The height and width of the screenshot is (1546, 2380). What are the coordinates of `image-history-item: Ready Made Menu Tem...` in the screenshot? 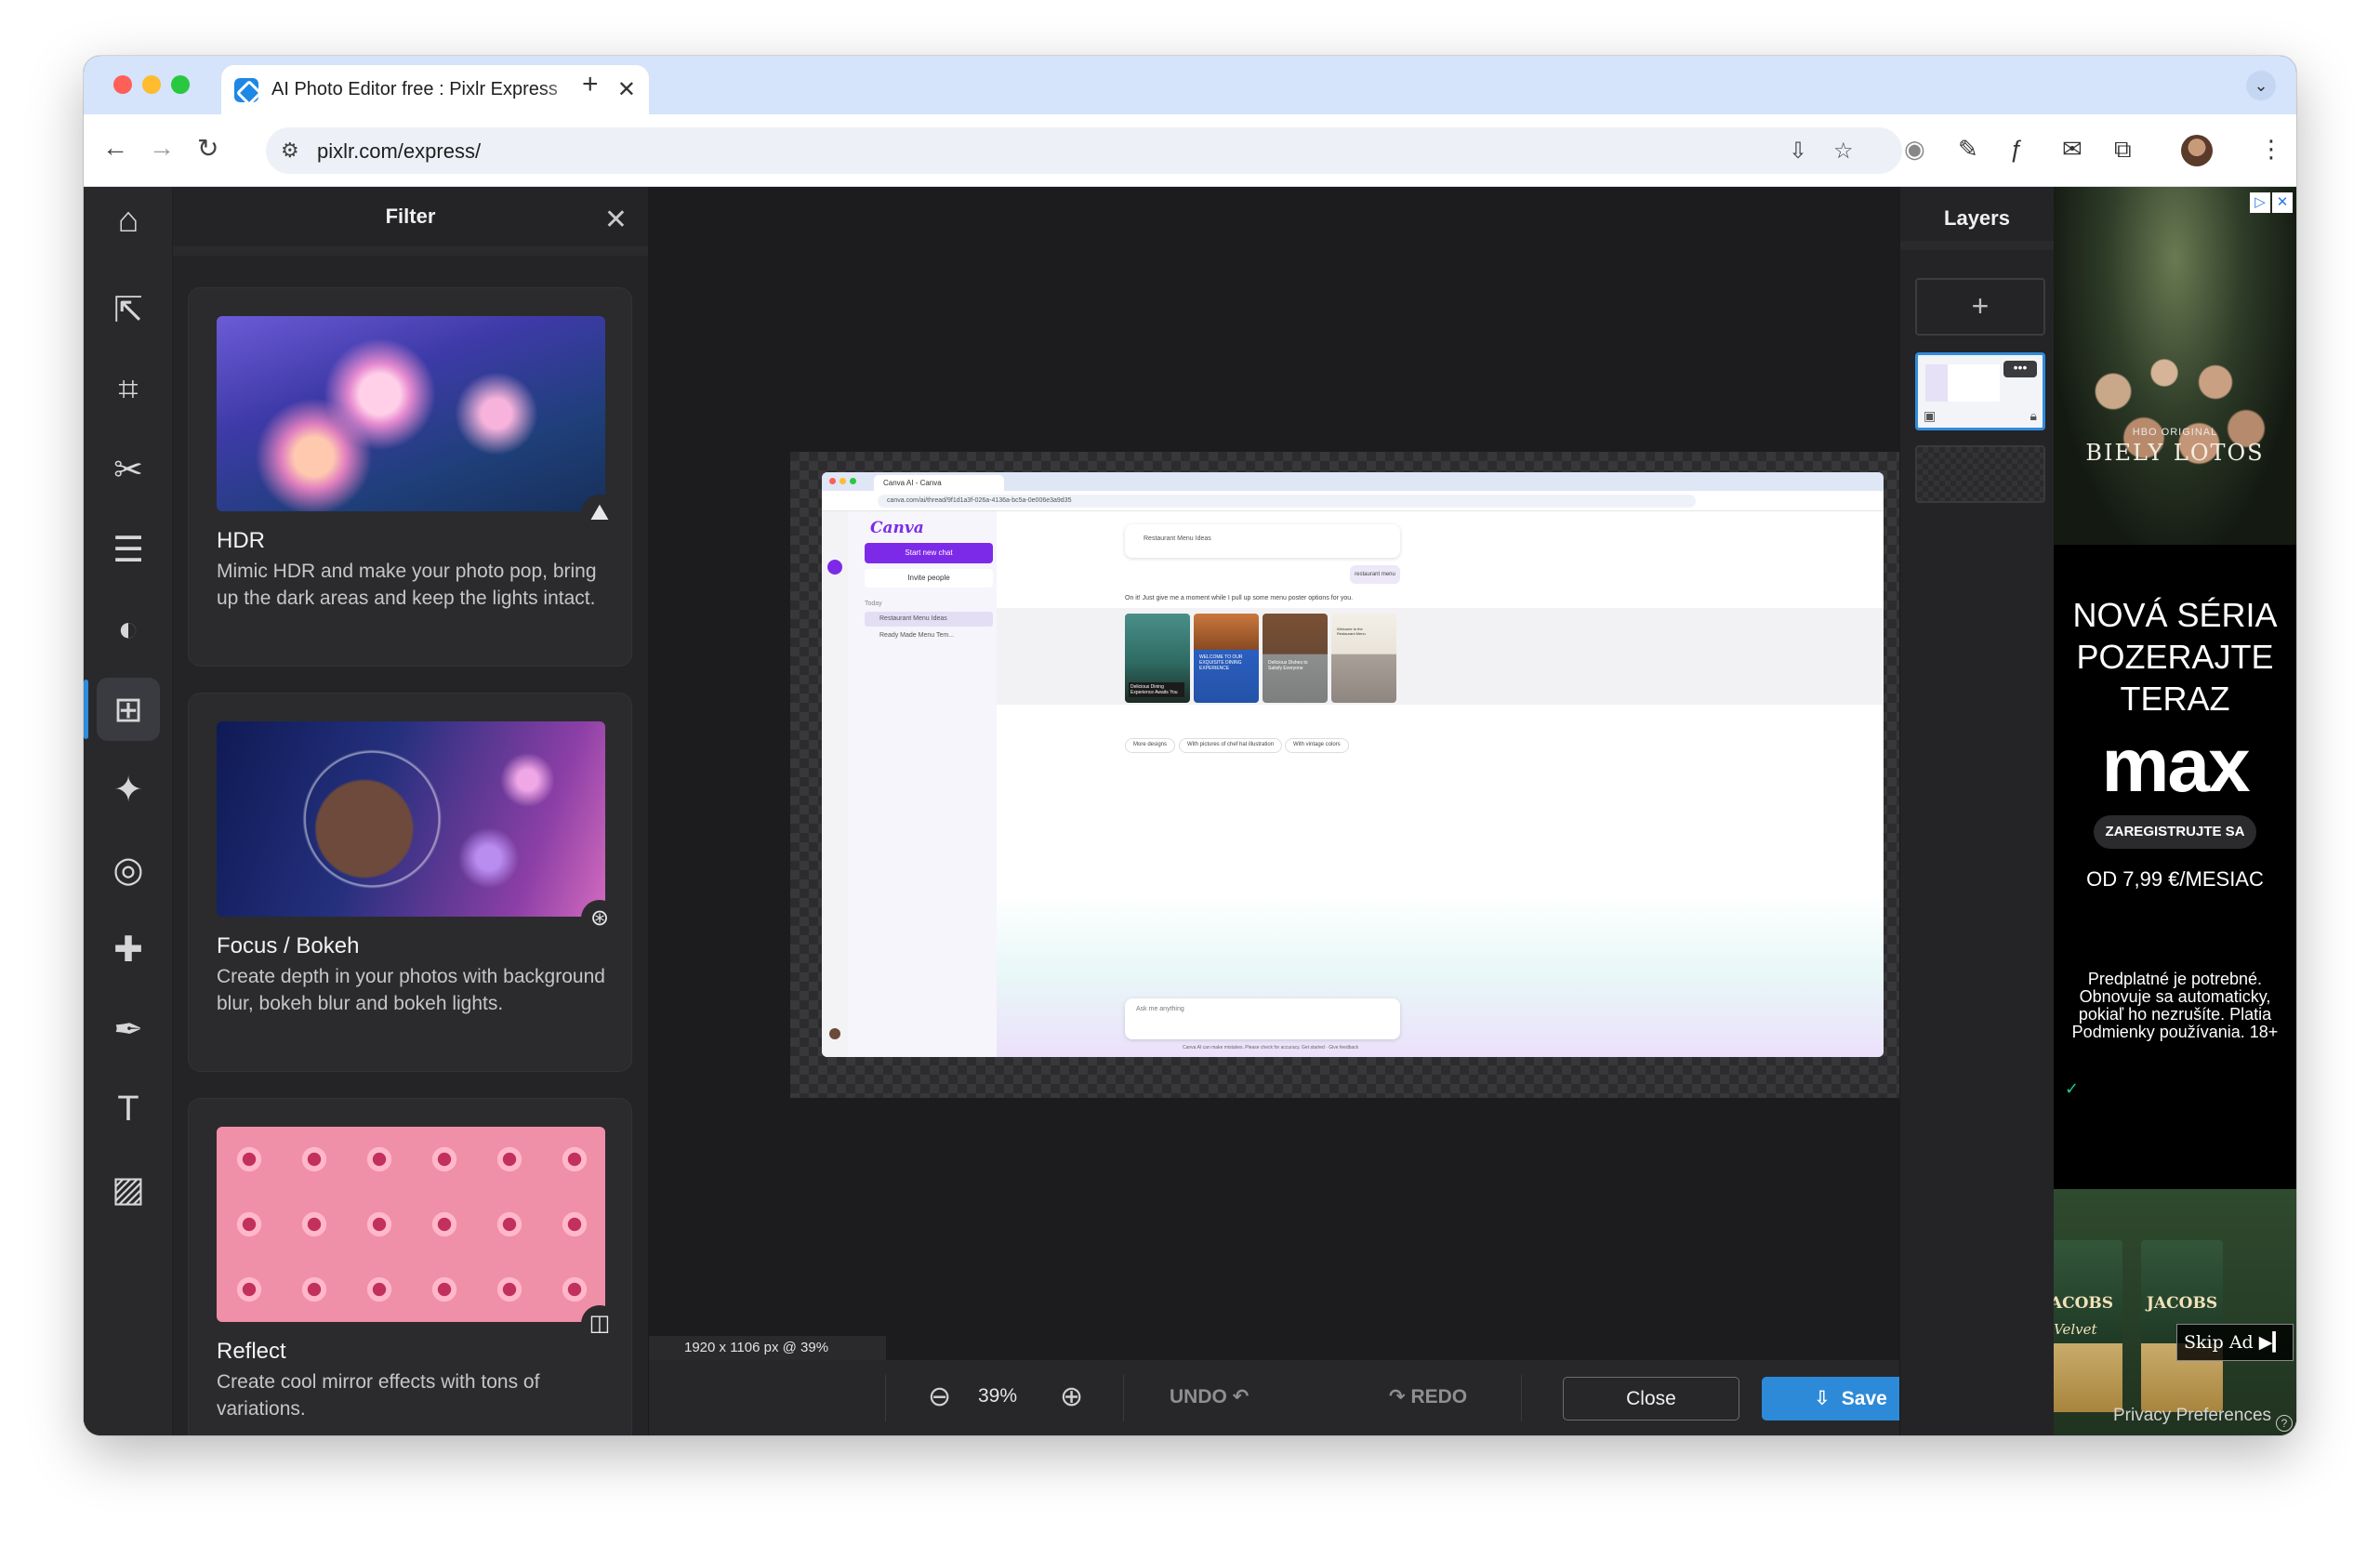 It's located at (917, 635).